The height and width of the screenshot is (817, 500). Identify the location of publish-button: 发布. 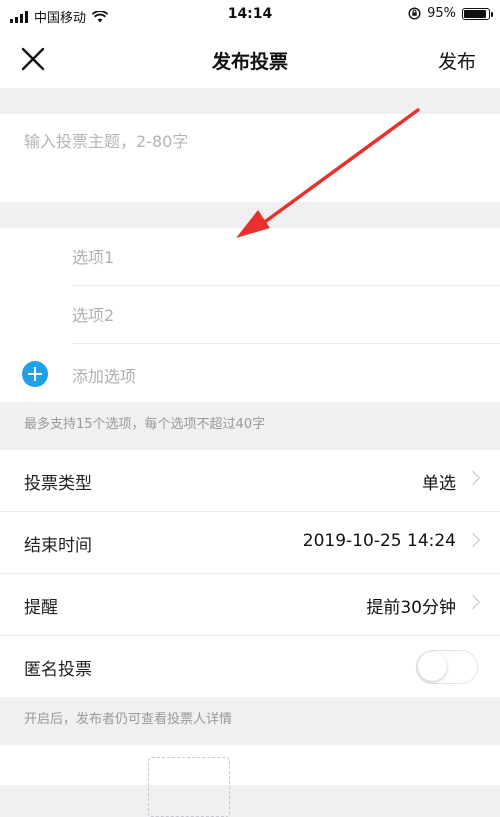
(457, 60).